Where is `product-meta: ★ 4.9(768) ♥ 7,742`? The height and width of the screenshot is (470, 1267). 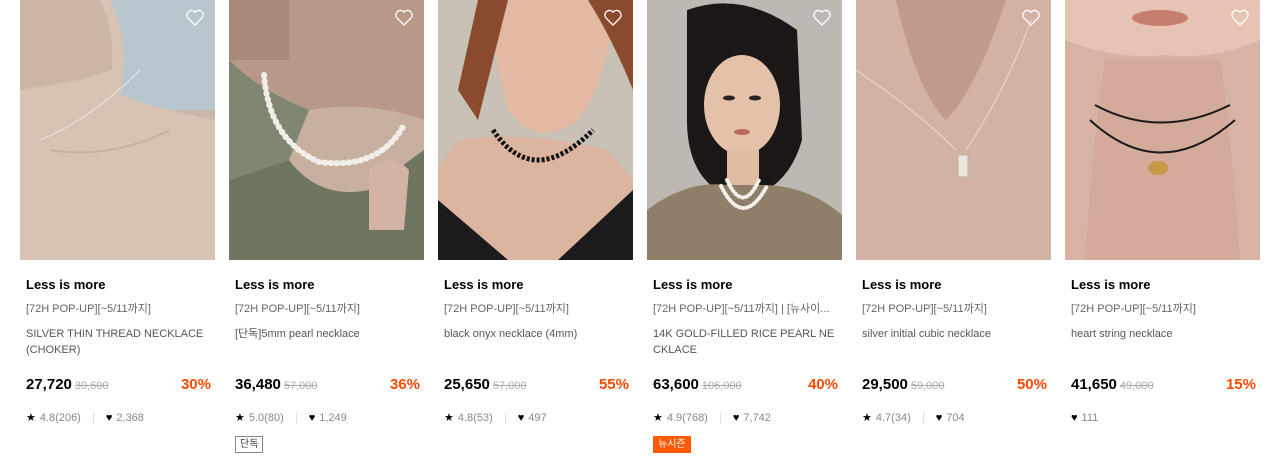
product-meta: ★ 4.9(768) ♥ 7,742 is located at coordinates (712, 418).